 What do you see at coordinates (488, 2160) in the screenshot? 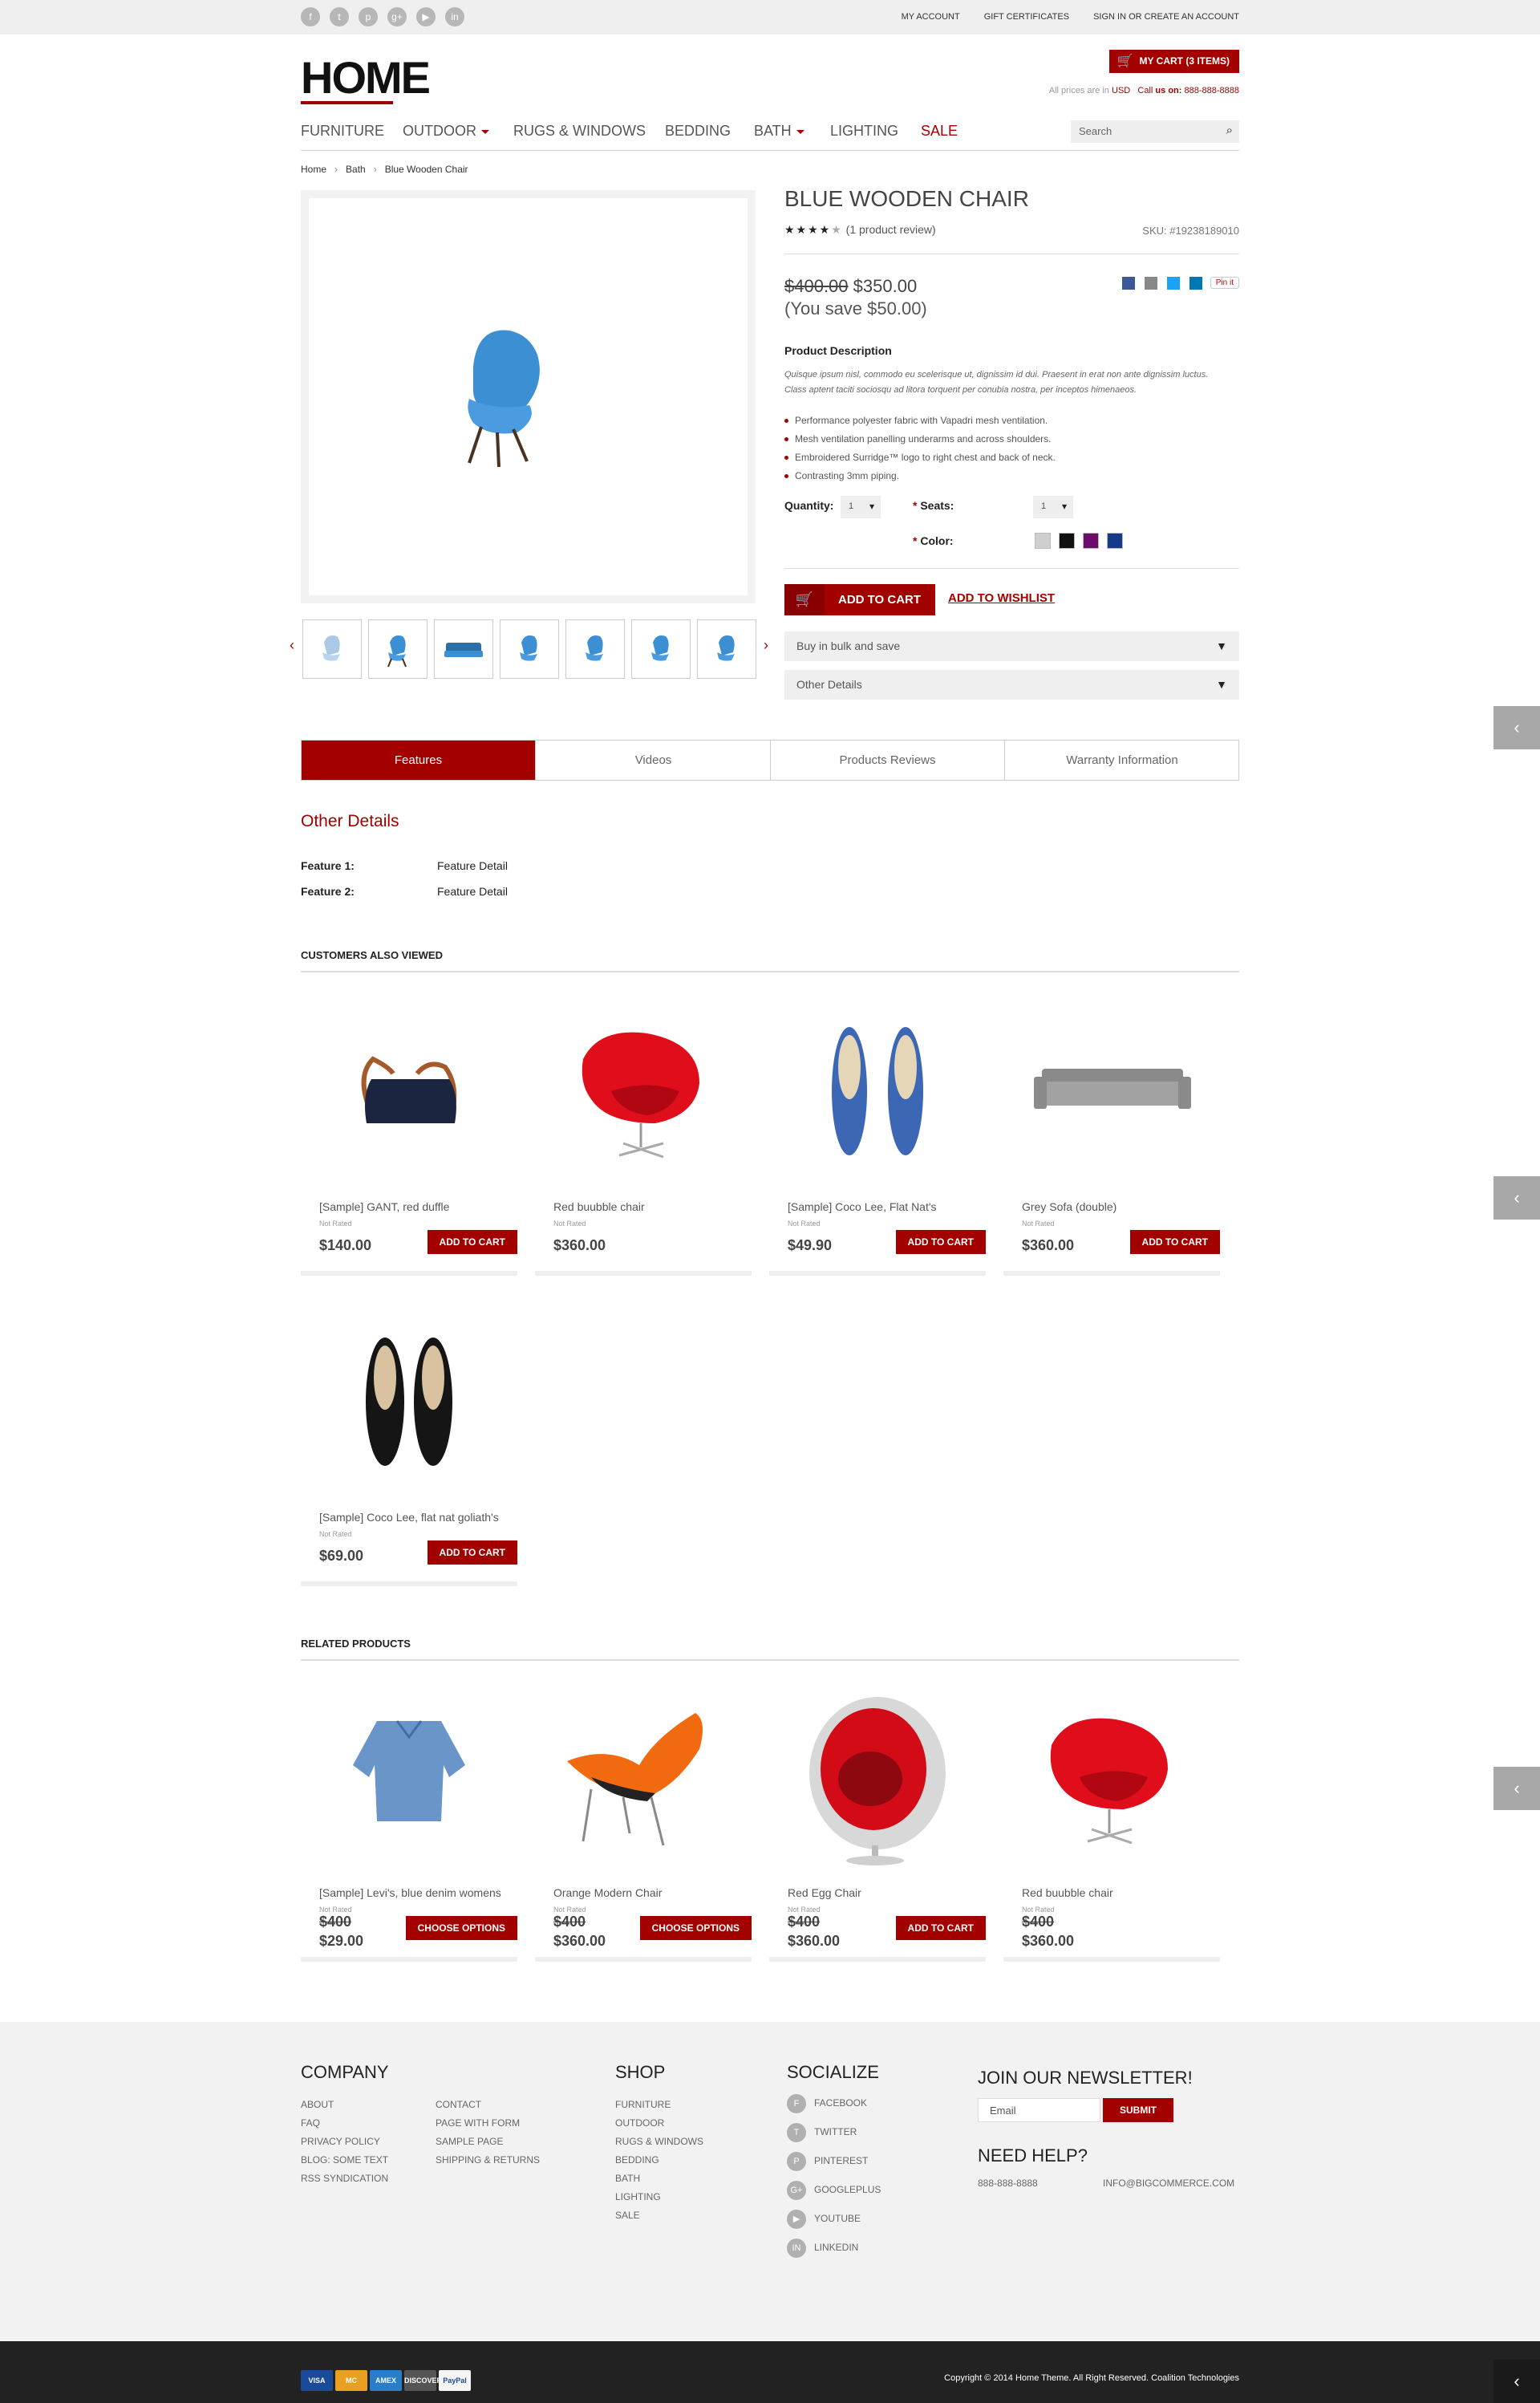
I see `footer-link: SHIPPING & RETURNS` at bounding box center [488, 2160].